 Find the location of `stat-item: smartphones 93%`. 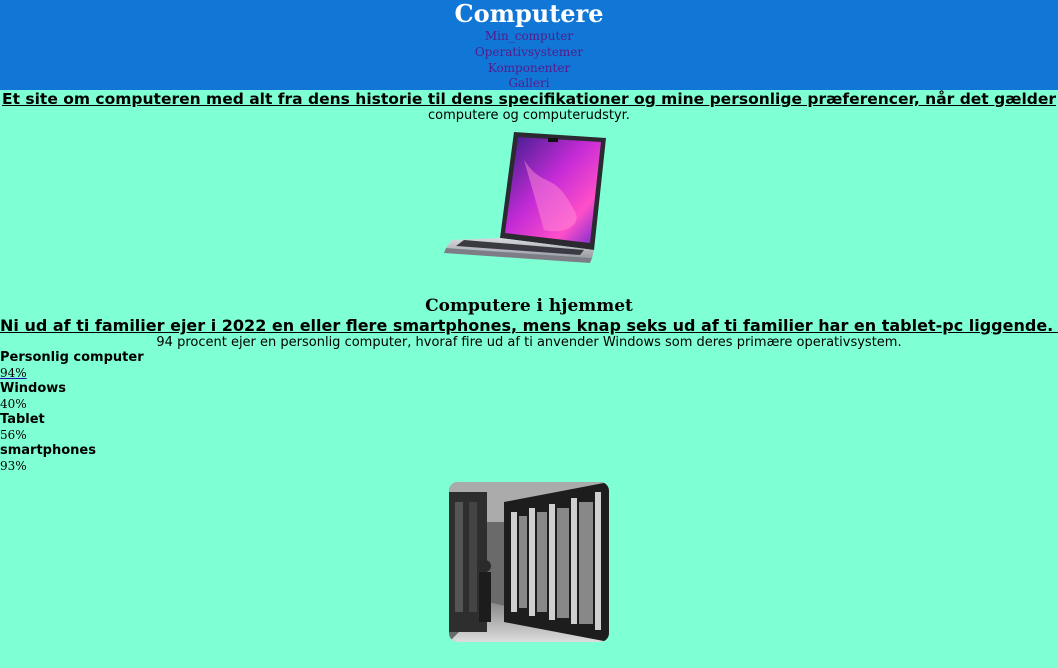

stat-item: smartphones 93% is located at coordinates (529, 458).